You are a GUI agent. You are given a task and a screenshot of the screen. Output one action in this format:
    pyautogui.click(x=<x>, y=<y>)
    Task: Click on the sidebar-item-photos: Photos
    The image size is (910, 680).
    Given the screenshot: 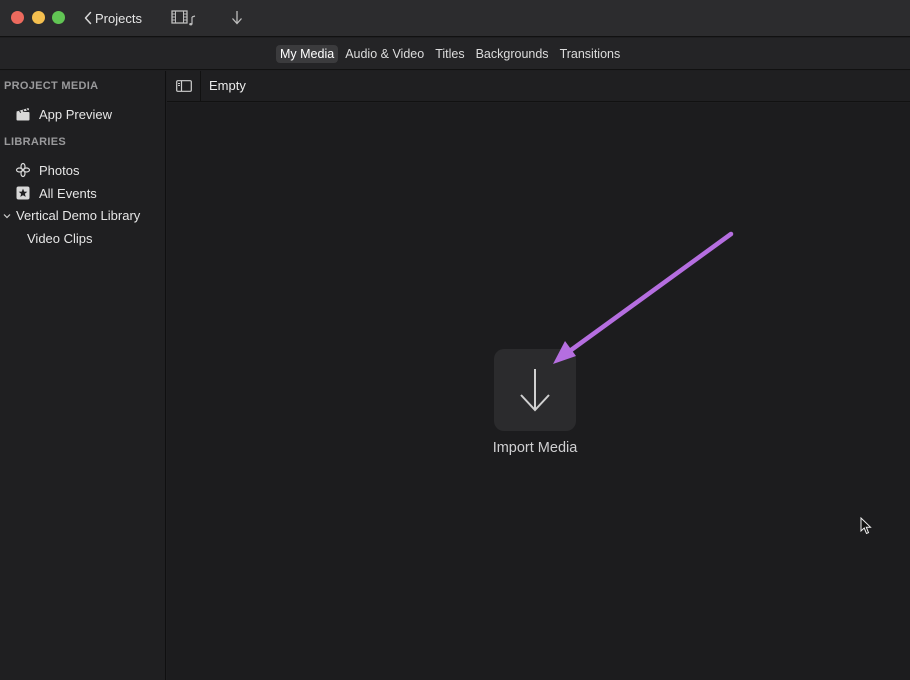 What is the action you would take?
    pyautogui.click(x=47, y=170)
    